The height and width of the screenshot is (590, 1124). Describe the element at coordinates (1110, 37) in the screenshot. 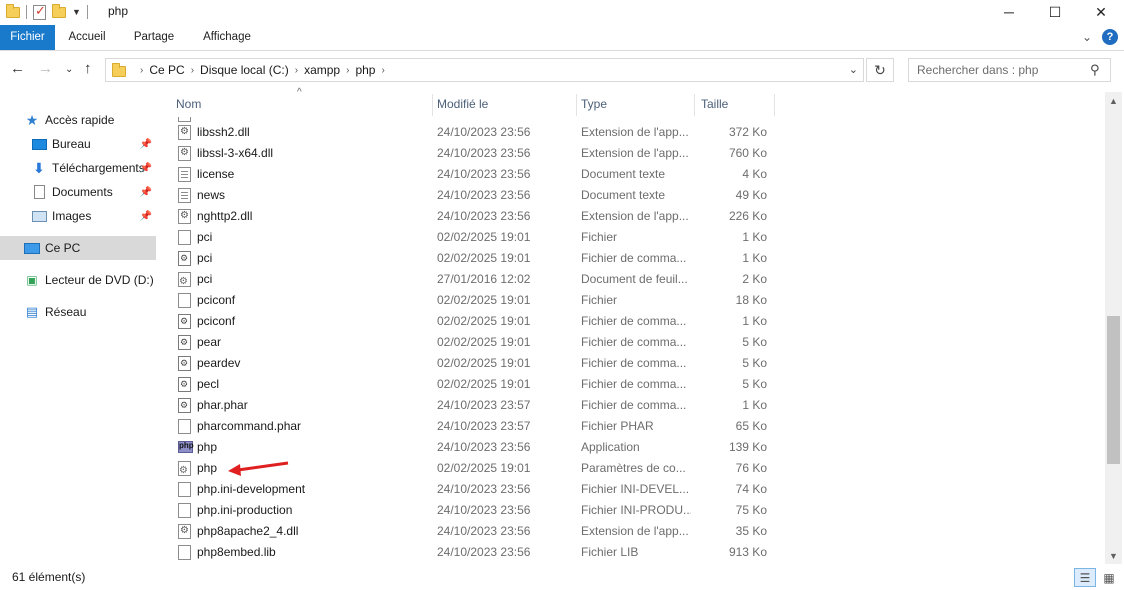

I see `help-icon: ?` at that location.